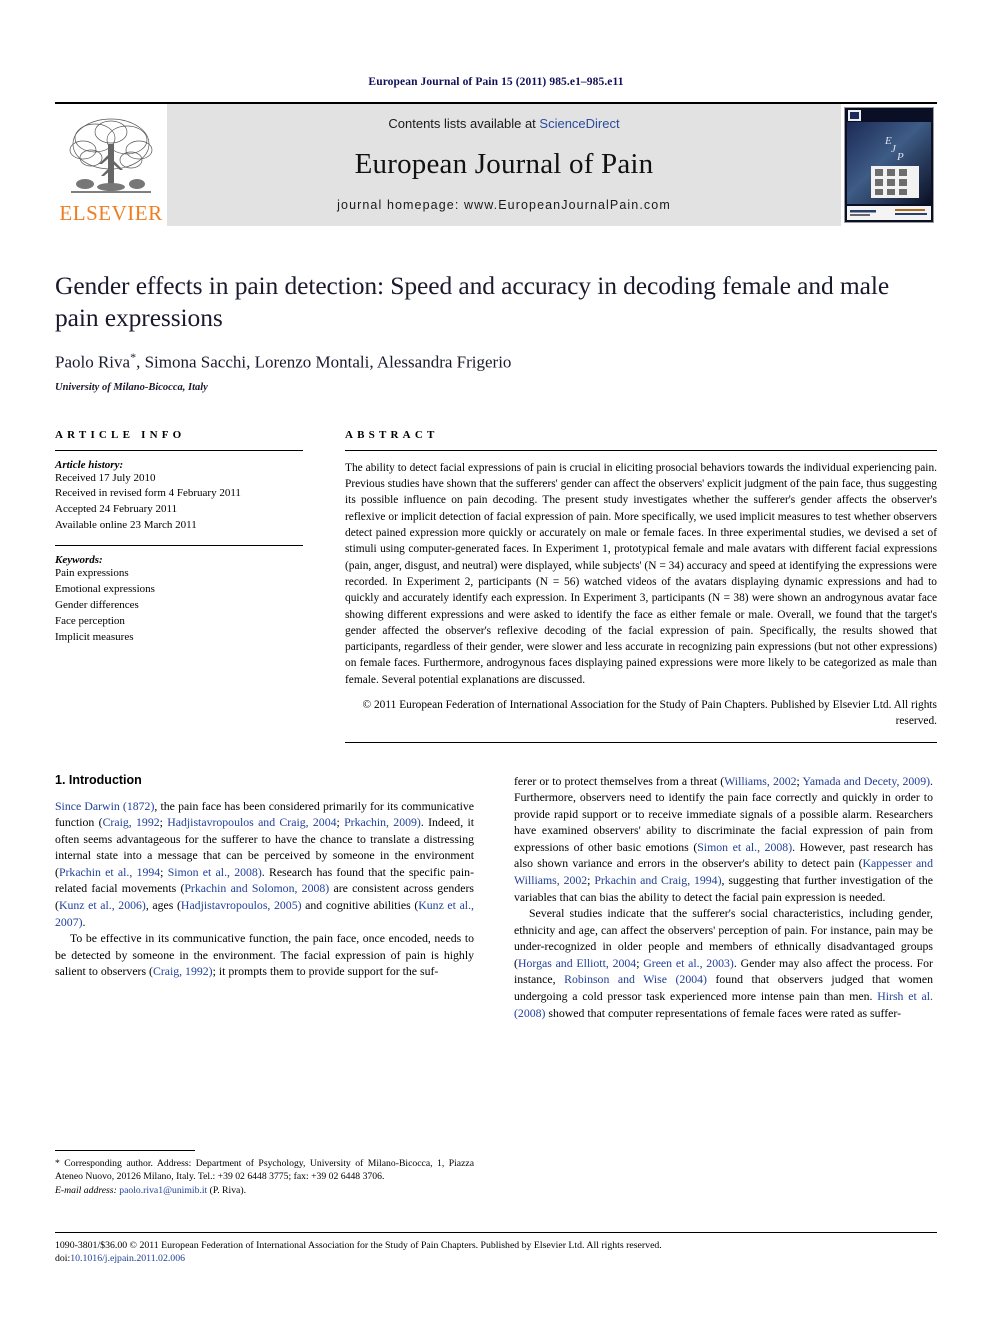 The image size is (992, 1323). What do you see at coordinates (464, 123) in the screenshot?
I see `contents-prefix: Contents lists available at` at bounding box center [464, 123].